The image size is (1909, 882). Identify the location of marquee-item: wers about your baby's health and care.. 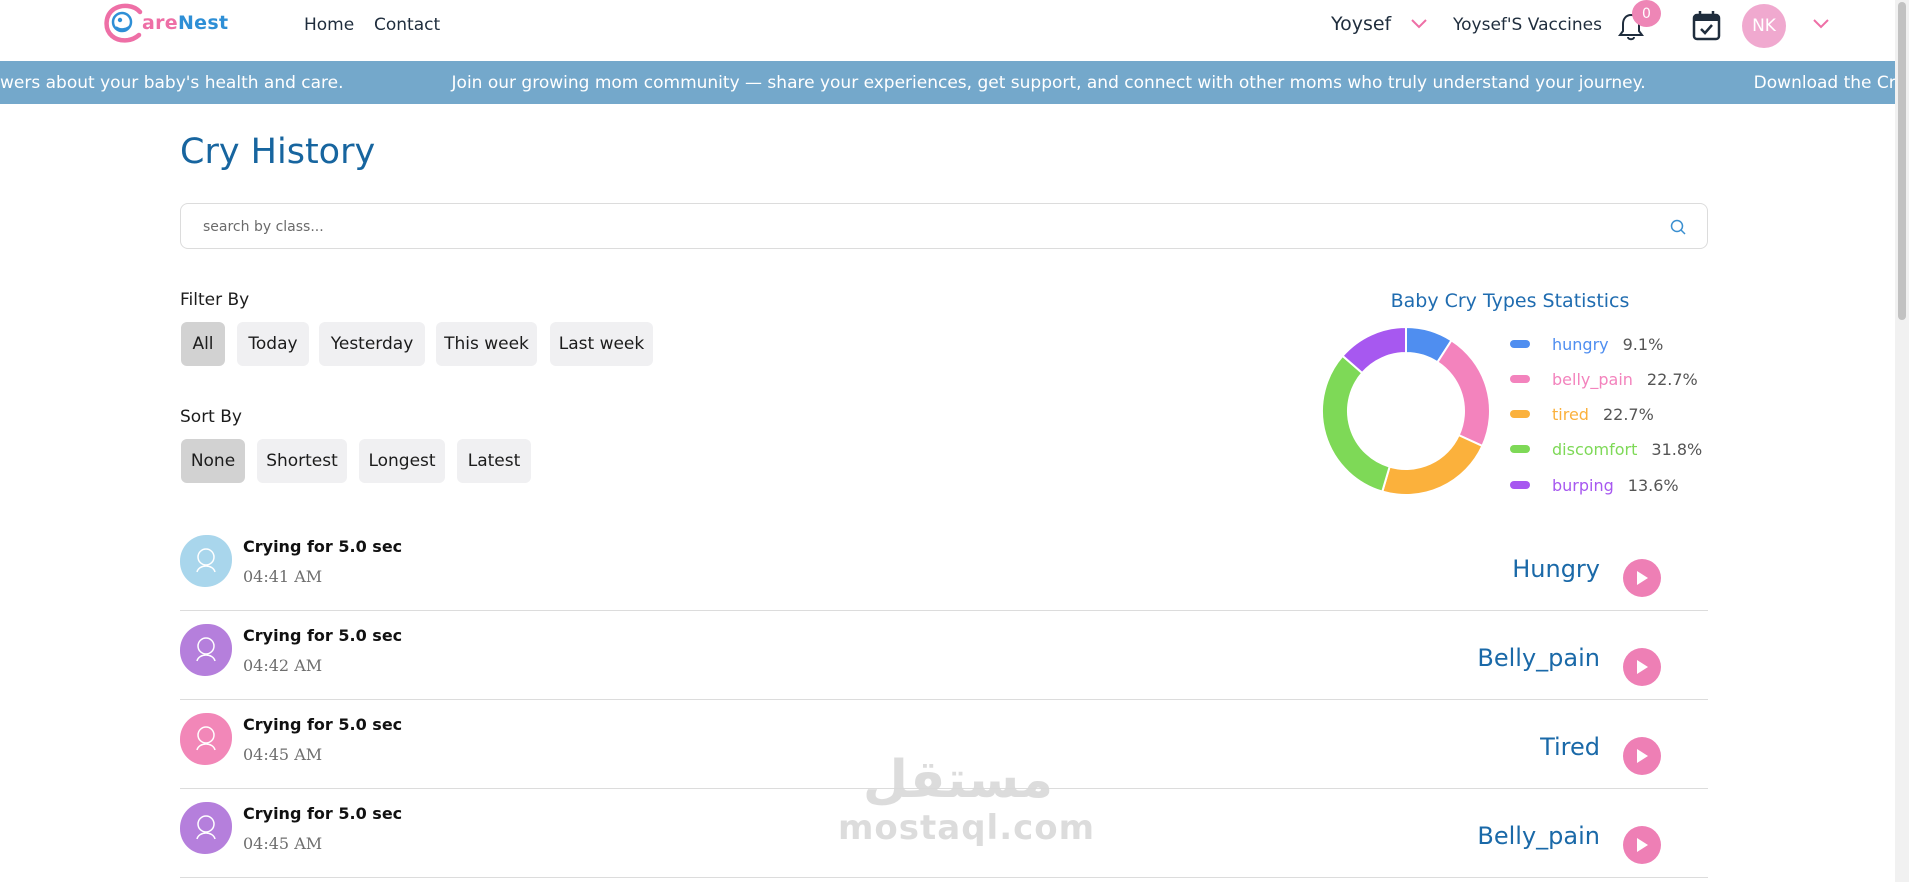
(172, 82).